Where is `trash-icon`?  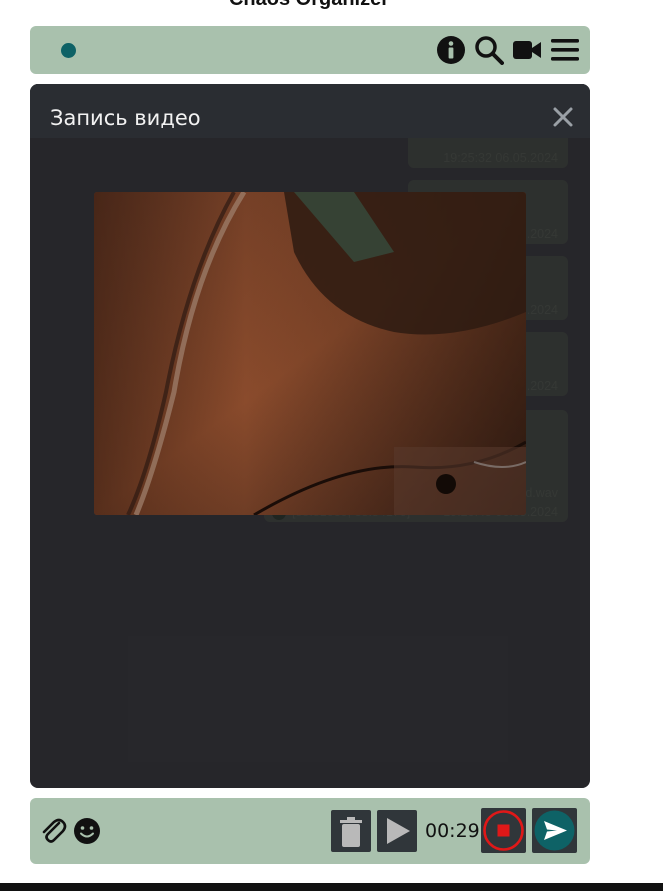 trash-icon is located at coordinates (351, 832).